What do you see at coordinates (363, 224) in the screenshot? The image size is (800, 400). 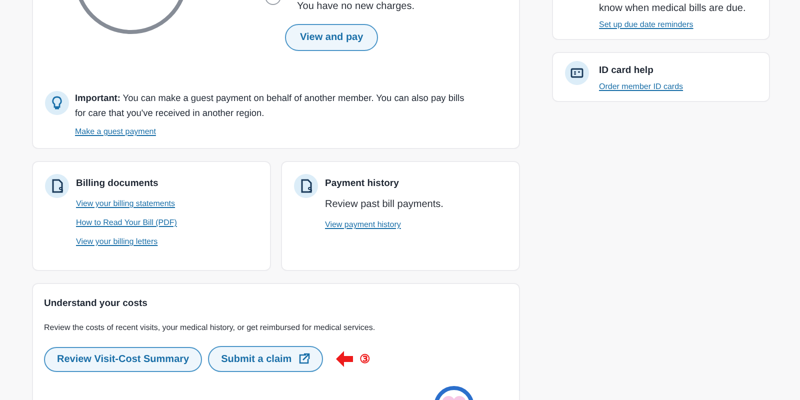 I see `card-link: View payment history` at bounding box center [363, 224].